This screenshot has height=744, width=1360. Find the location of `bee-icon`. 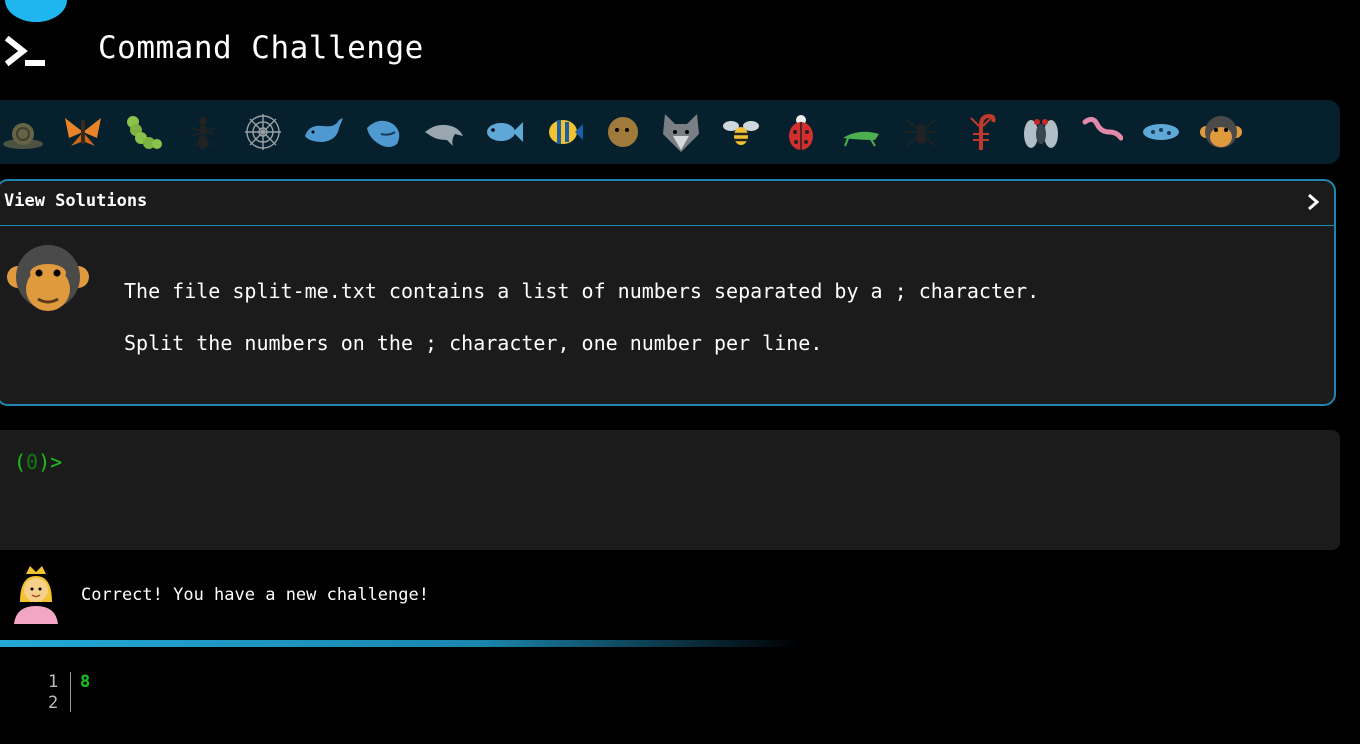

bee-icon is located at coordinates (741, 132).